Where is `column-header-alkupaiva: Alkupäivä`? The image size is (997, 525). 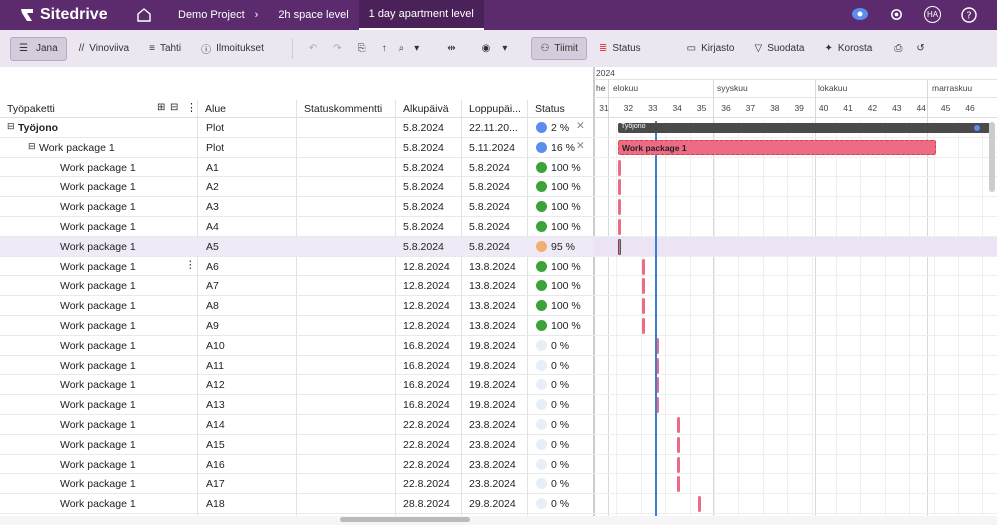
column-header-alkupaiva: Alkupäivä is located at coordinates (426, 109).